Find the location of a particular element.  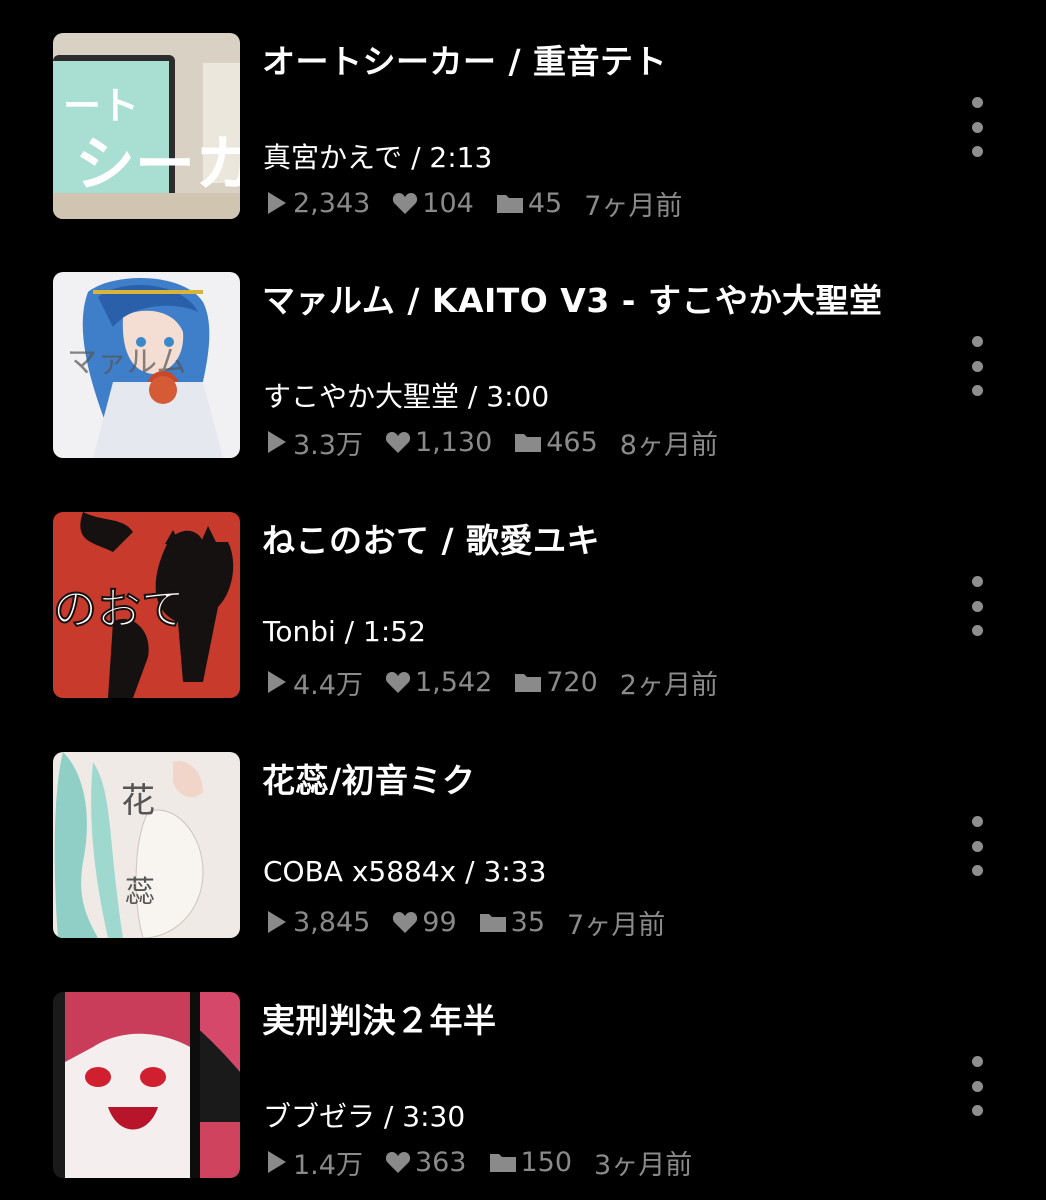

artist-name: 真宮かえで is located at coordinates (332, 157).